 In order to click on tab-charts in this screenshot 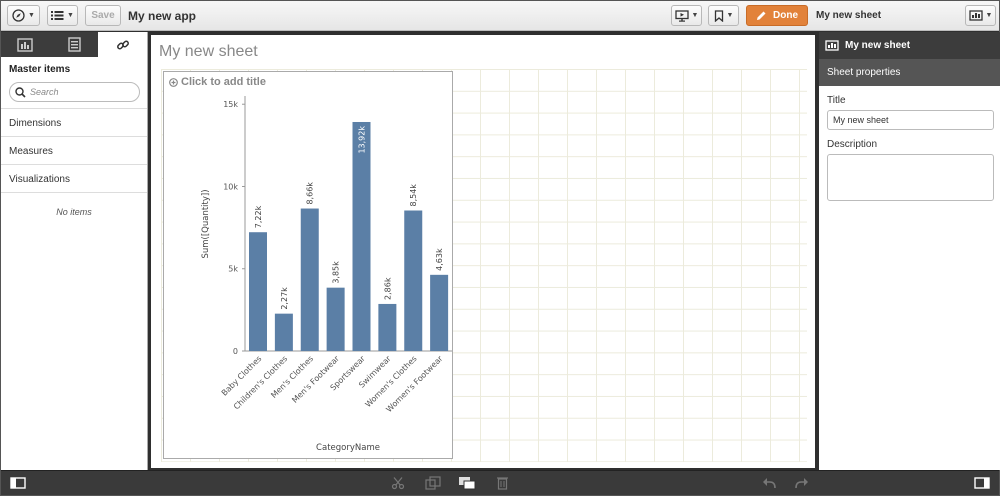, I will do `click(25, 44)`.